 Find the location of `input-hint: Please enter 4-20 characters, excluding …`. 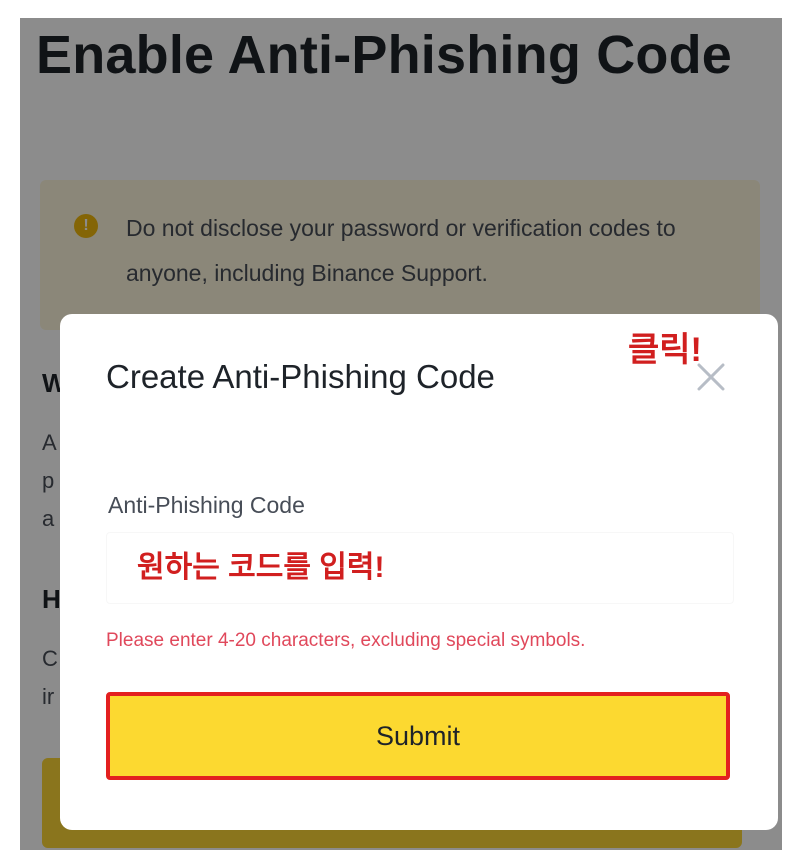

input-hint: Please enter 4-20 characters, excluding … is located at coordinates (346, 640).